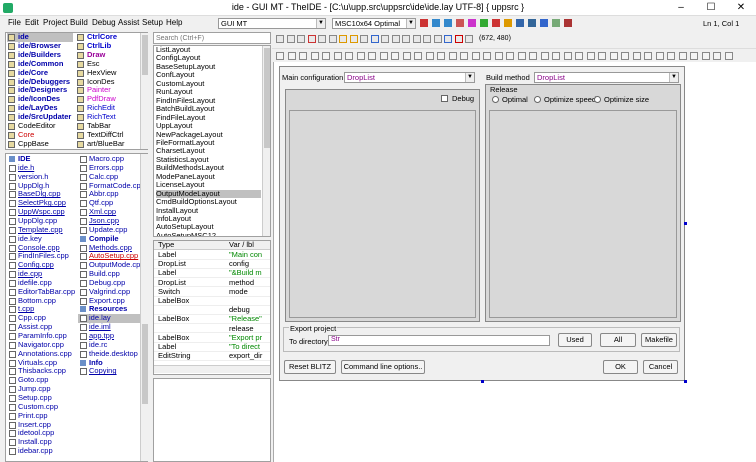 Image resolution: width=756 pixels, height=462 pixels. What do you see at coordinates (208, 177) in the screenshot?
I see `layout-item: ModePaneLayout` at bounding box center [208, 177].